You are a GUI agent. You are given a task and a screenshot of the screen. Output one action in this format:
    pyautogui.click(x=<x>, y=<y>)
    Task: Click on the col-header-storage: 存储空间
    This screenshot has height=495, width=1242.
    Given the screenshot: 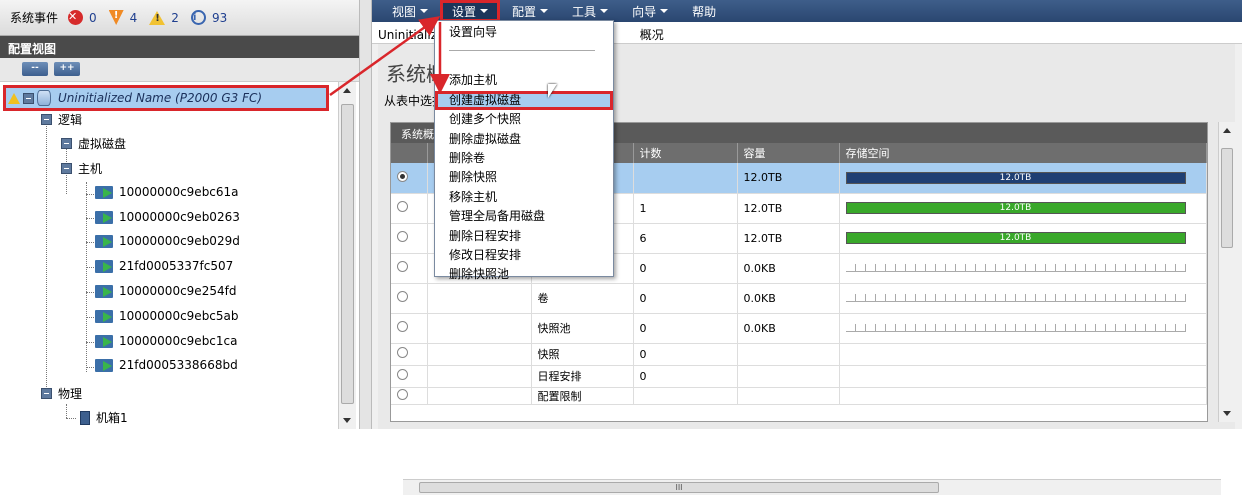 What is the action you would take?
    pyautogui.click(x=1023, y=153)
    